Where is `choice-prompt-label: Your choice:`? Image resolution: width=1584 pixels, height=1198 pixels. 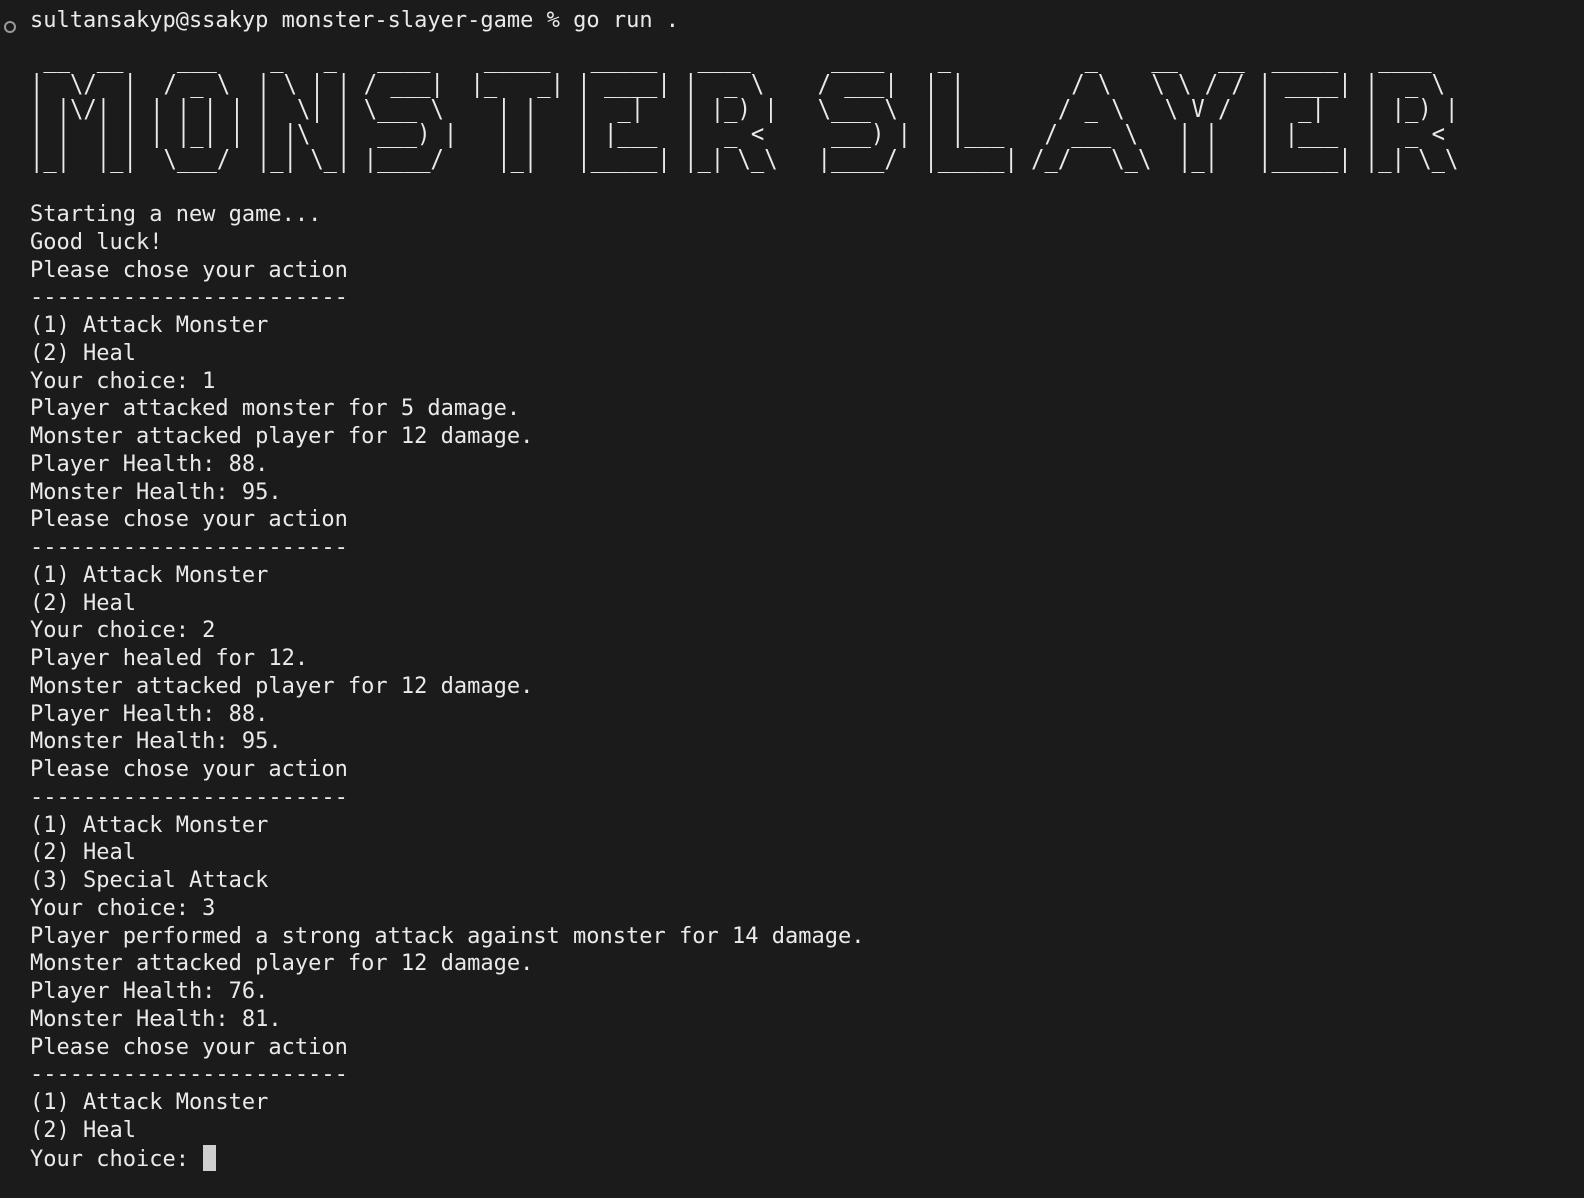 choice-prompt-label: Your choice: is located at coordinates (116, 1159).